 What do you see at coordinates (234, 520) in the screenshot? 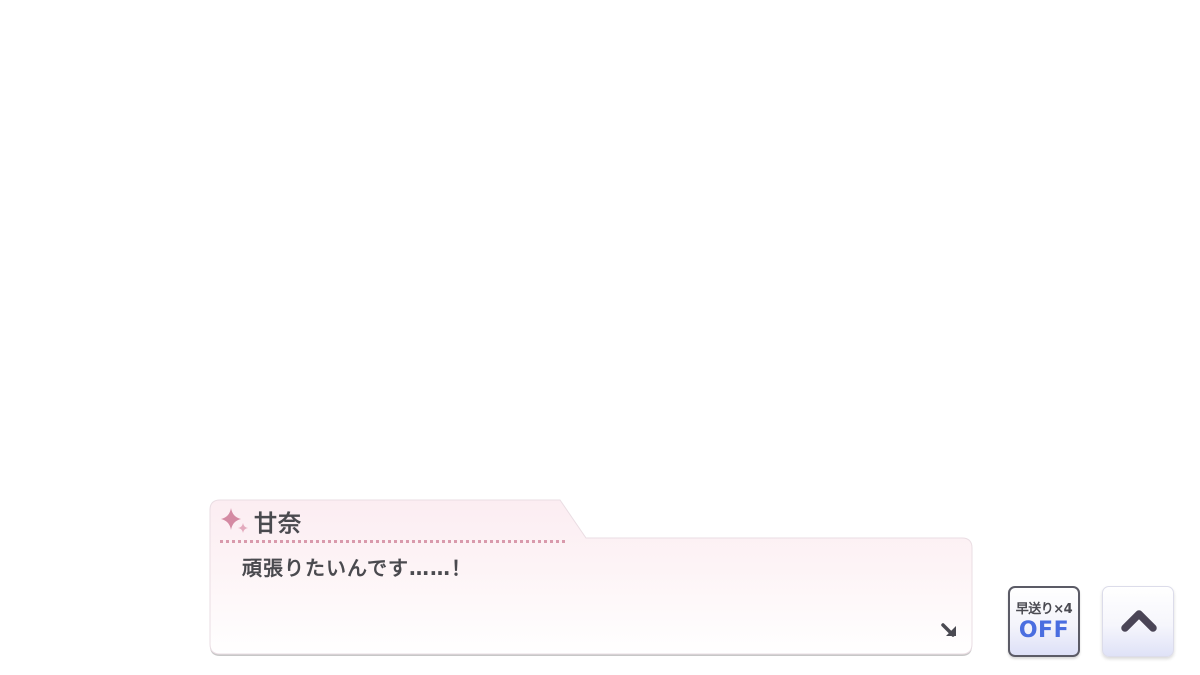
I see `sparkle-icon` at bounding box center [234, 520].